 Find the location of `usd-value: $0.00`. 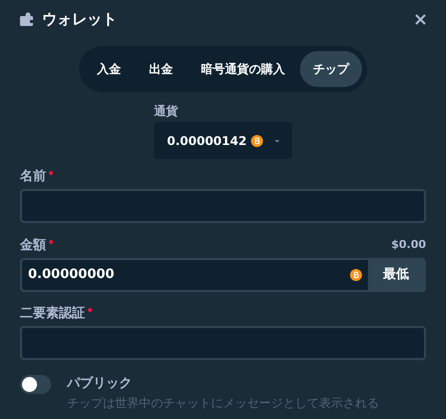

usd-value: $0.00 is located at coordinates (408, 245).